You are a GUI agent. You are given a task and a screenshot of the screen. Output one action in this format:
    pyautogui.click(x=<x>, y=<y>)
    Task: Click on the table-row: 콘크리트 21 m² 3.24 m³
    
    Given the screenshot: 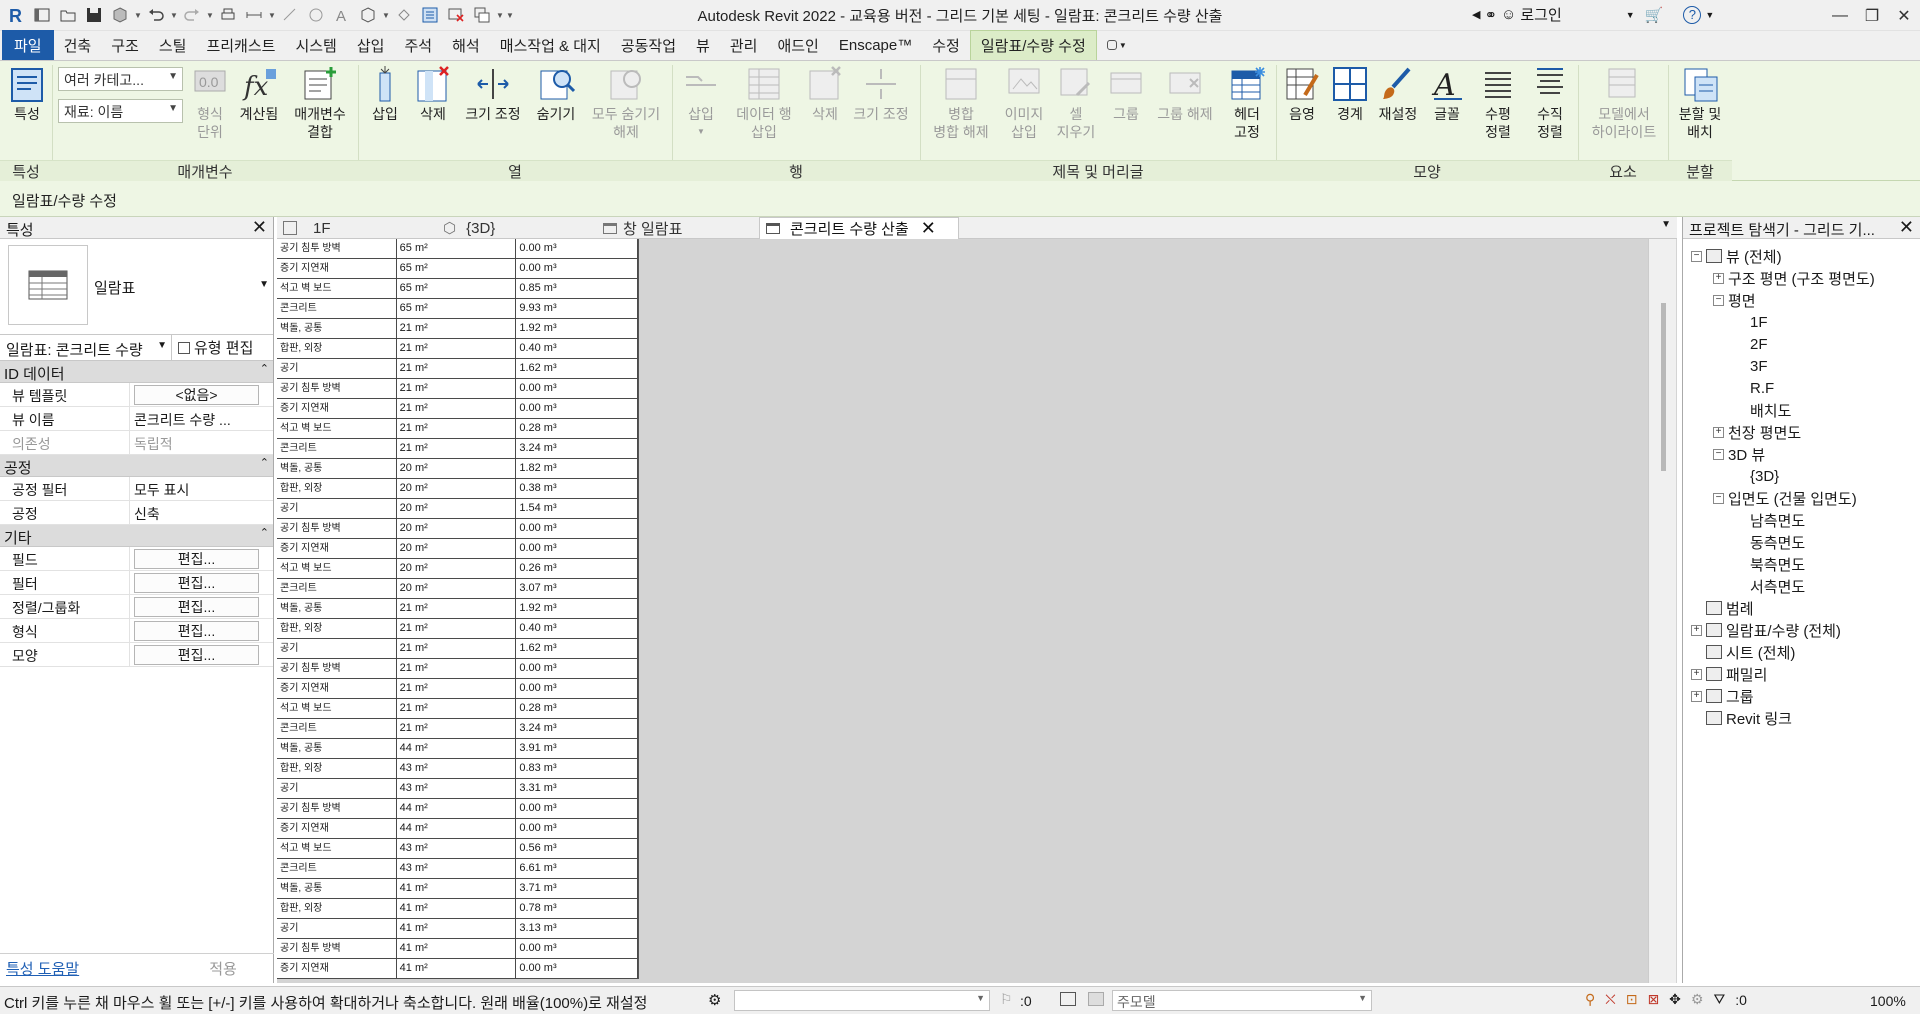 What is the action you would take?
    pyautogui.click(x=457, y=449)
    